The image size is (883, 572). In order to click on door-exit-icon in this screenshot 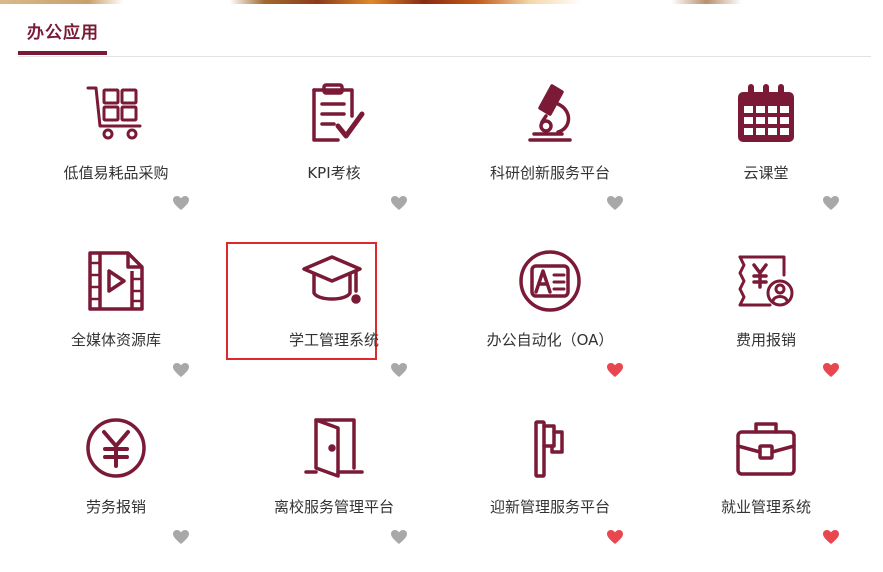, I will do `click(334, 448)`.